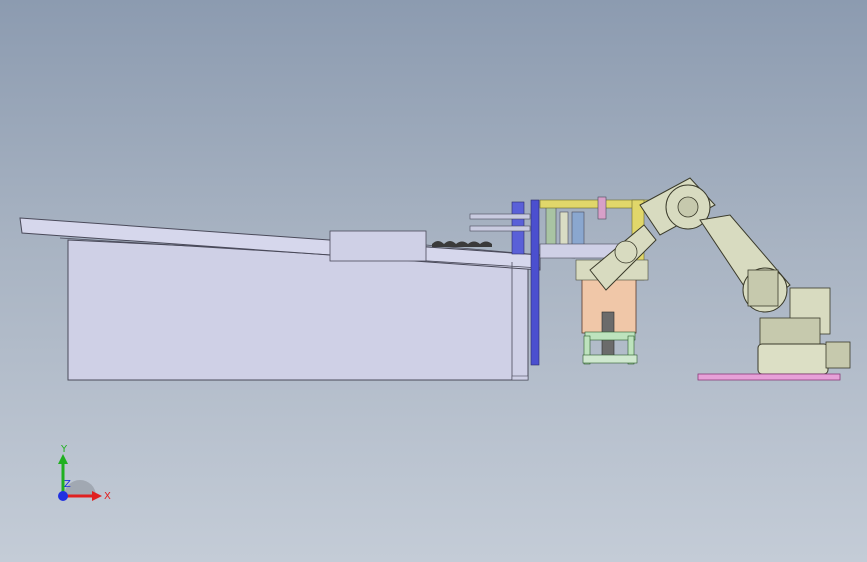 This screenshot has width=867, height=562. Describe the element at coordinates (769, 377) in the screenshot. I see `robot-base-plate` at that location.